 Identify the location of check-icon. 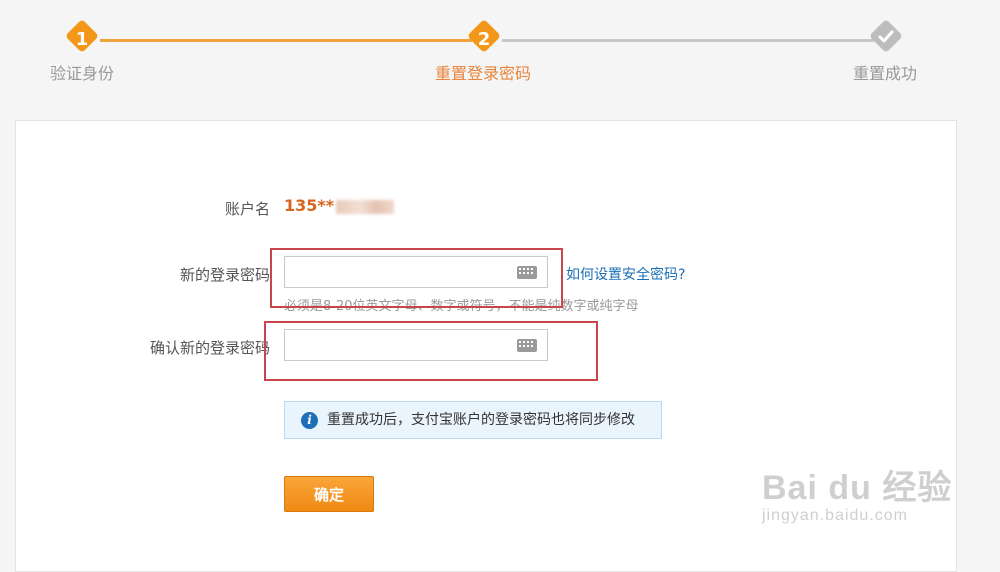
(886, 36).